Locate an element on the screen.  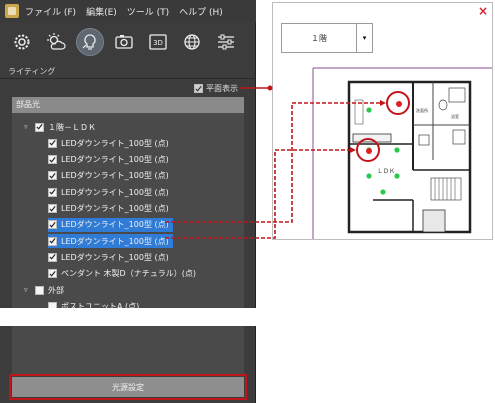
tree-group: ▿ 外部 is located at coordinates (44, 290).